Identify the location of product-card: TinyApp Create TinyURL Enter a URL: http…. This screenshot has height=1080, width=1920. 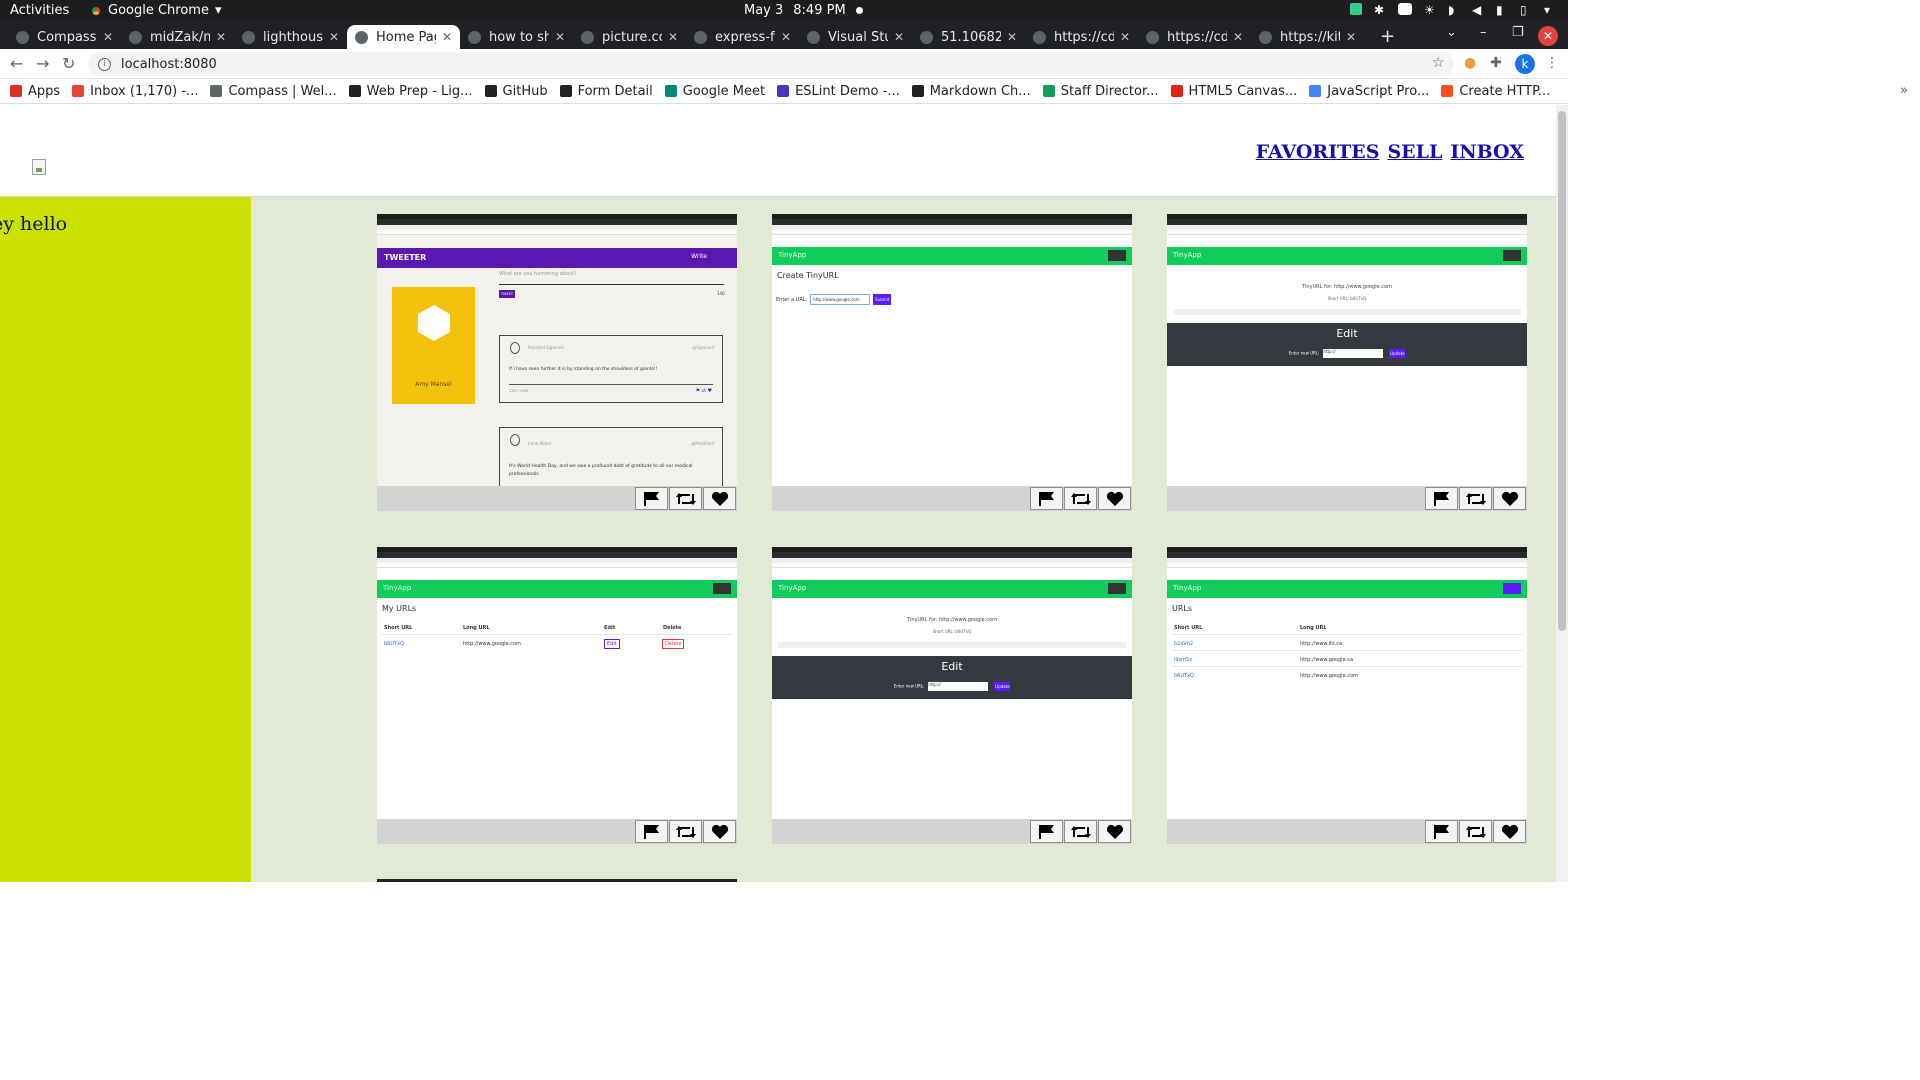
(952, 362).